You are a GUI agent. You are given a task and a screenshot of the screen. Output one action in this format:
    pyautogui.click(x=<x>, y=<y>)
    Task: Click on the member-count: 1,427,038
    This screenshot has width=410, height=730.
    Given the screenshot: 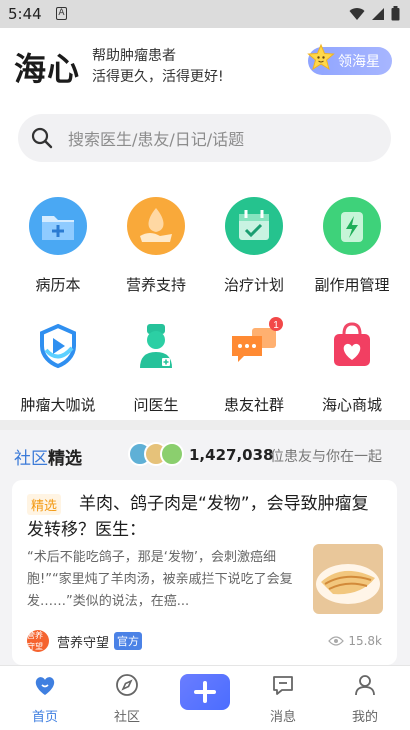 What is the action you would take?
    pyautogui.click(x=231, y=455)
    